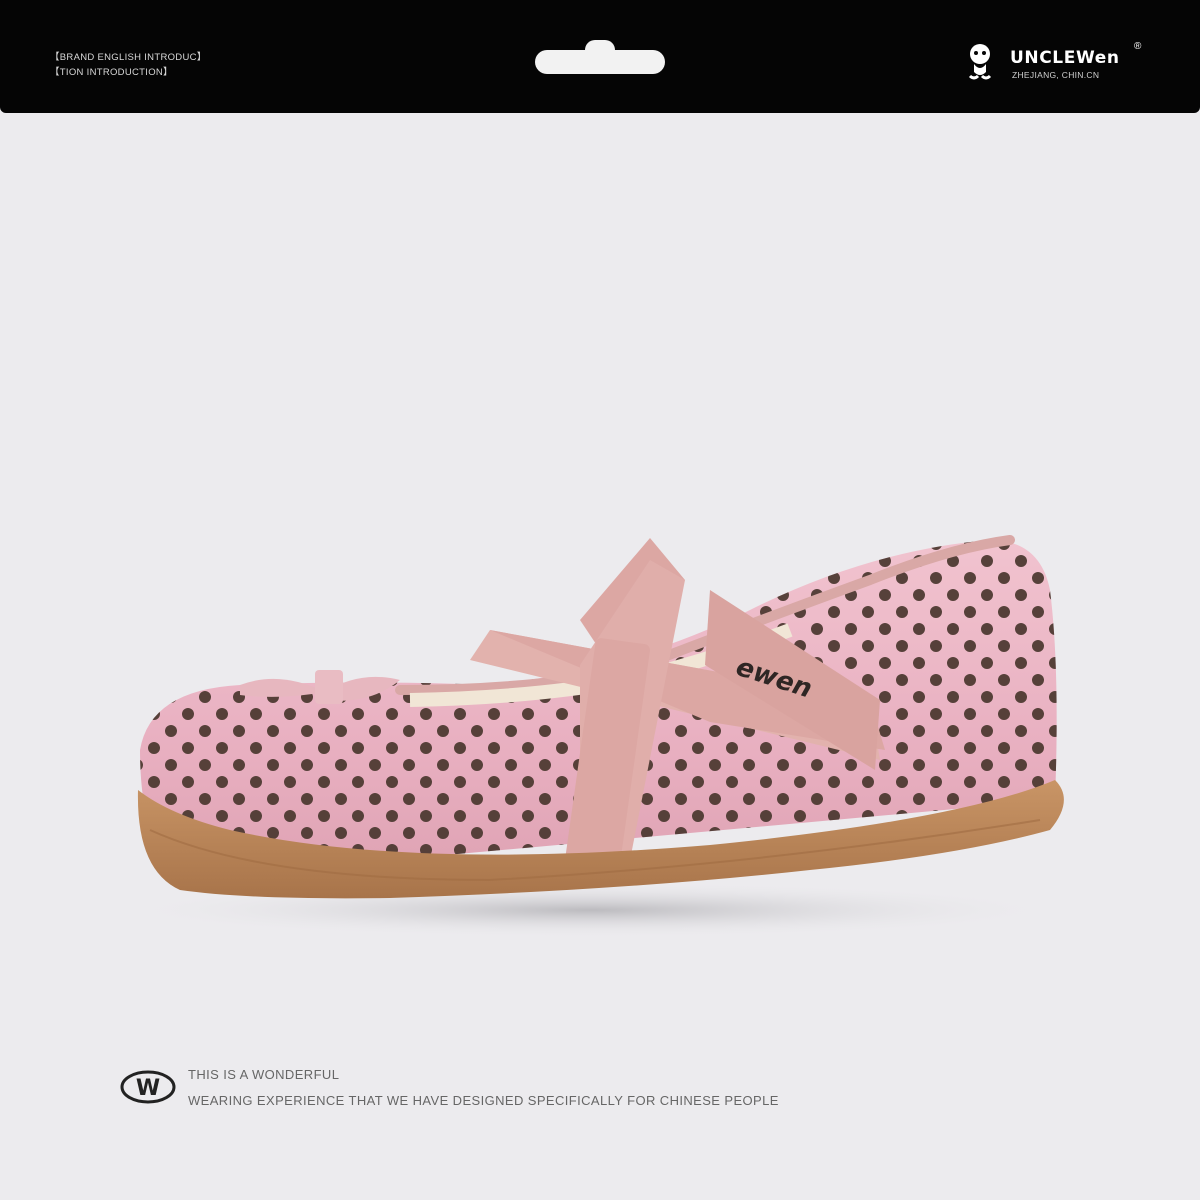 This screenshot has height=1200, width=1200. I want to click on brand-block: UNCLEWen ® ZHEJIANG, CHIN.CN, so click(1062, 62).